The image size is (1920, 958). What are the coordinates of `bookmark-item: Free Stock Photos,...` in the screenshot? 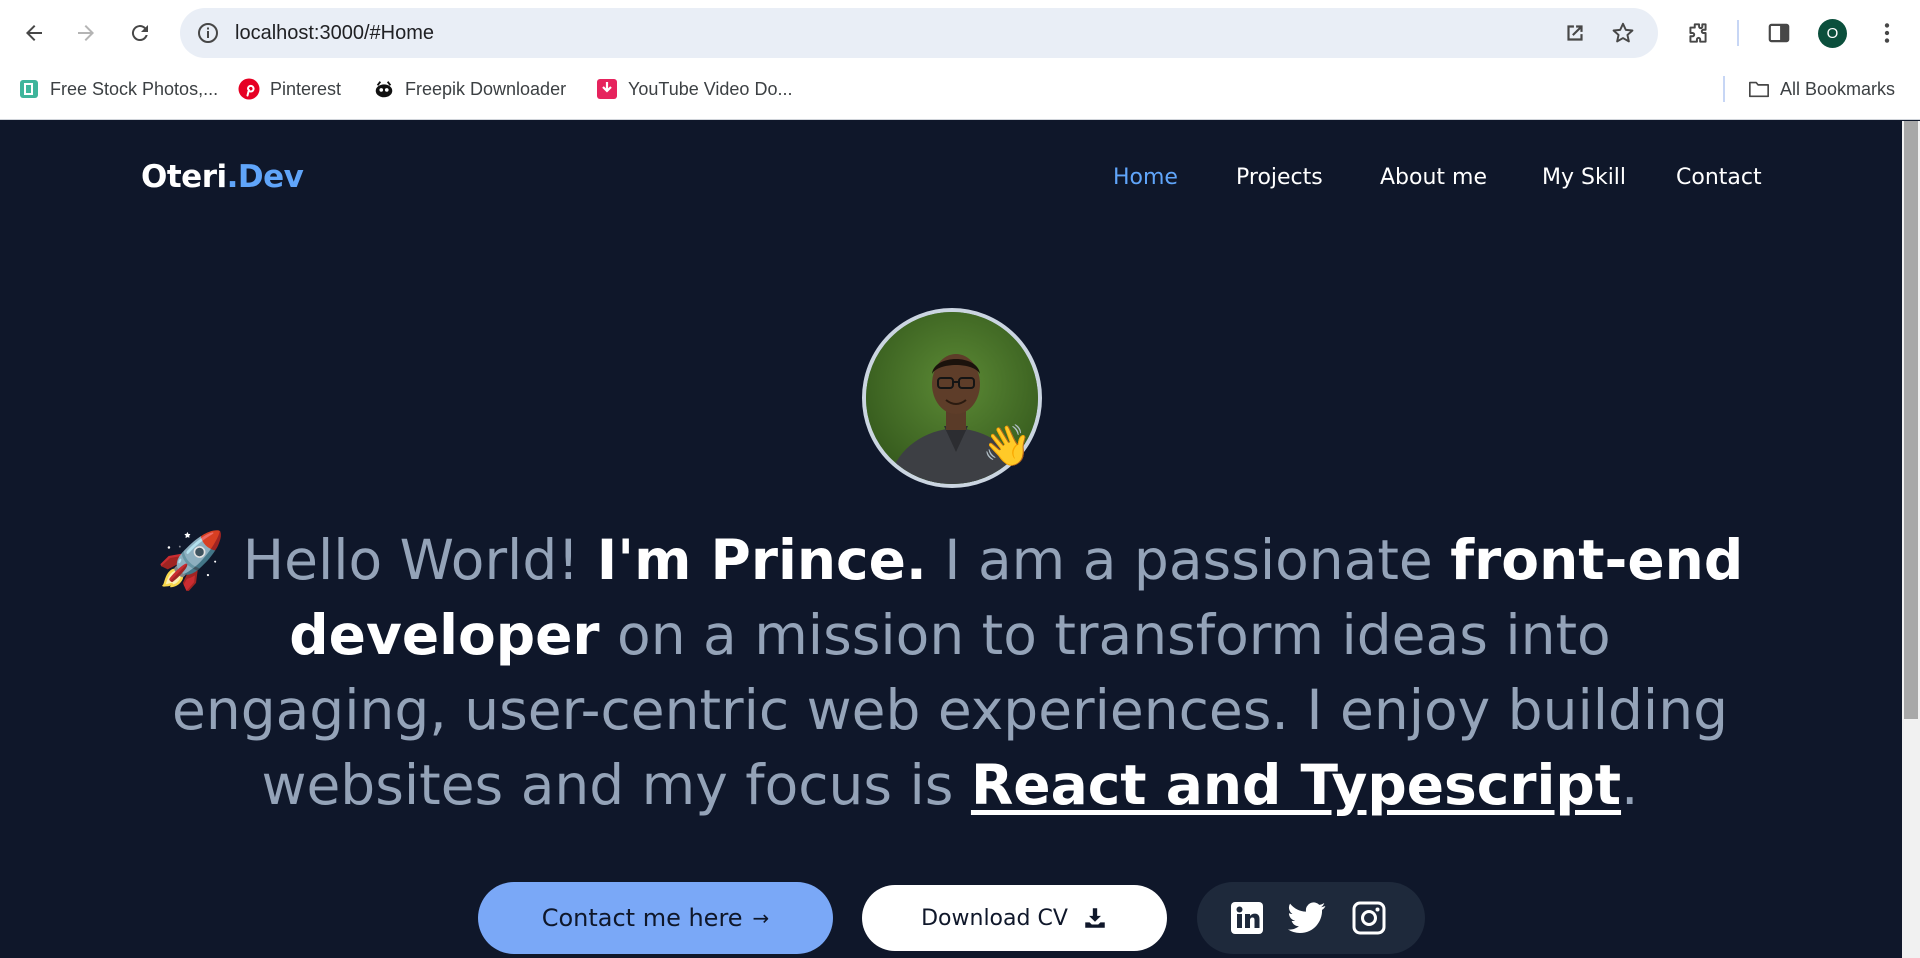 It's located at (118, 89).